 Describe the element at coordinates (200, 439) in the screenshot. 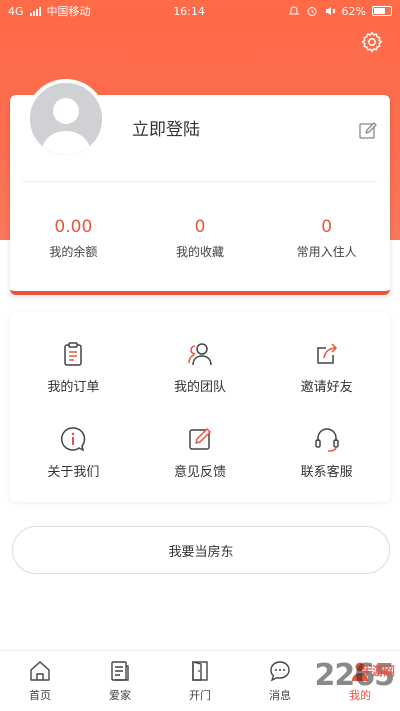

I see `feedback-icon` at that location.